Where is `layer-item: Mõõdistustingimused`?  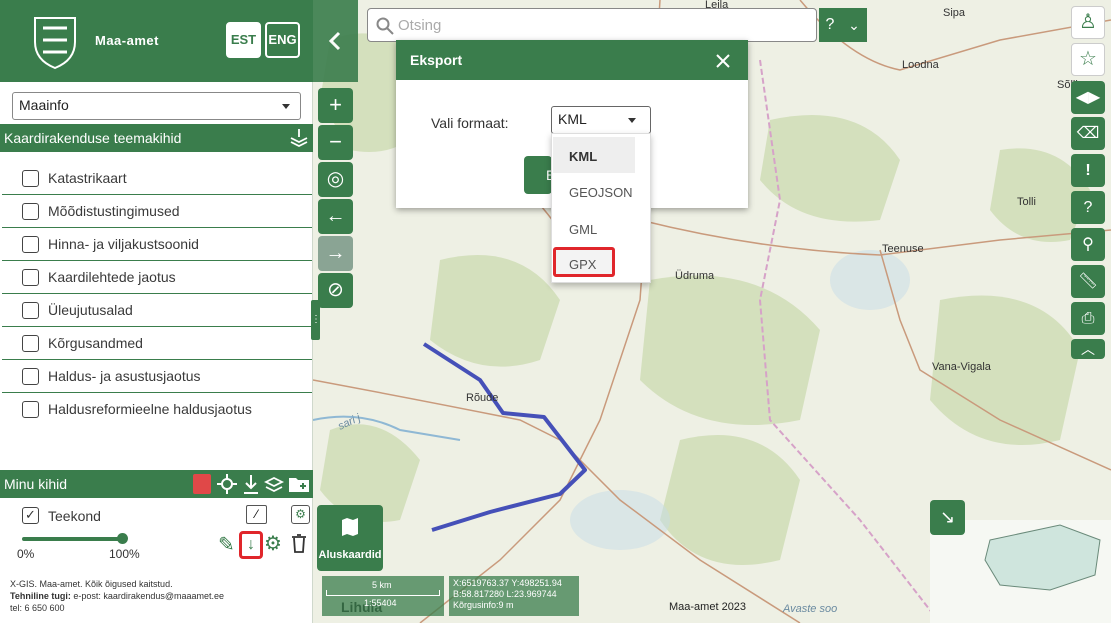 layer-item: Mõõdistustingimused is located at coordinates (157, 211).